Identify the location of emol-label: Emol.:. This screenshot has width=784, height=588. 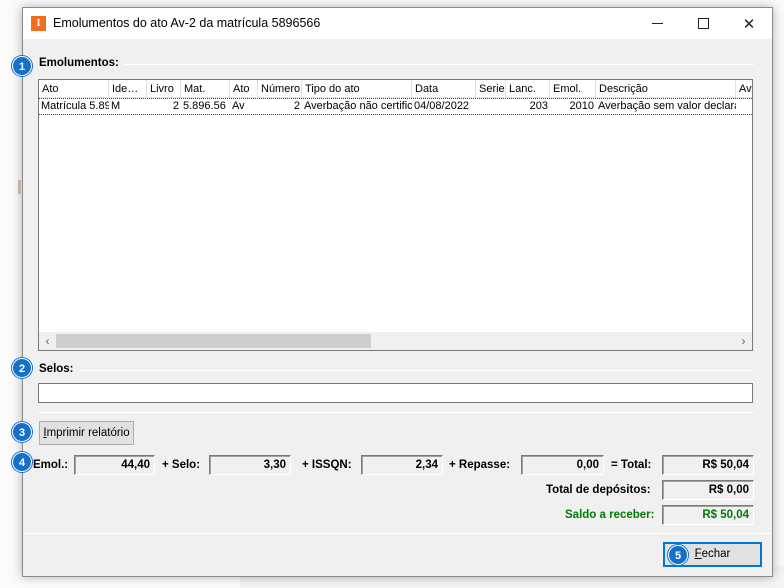
(51, 465).